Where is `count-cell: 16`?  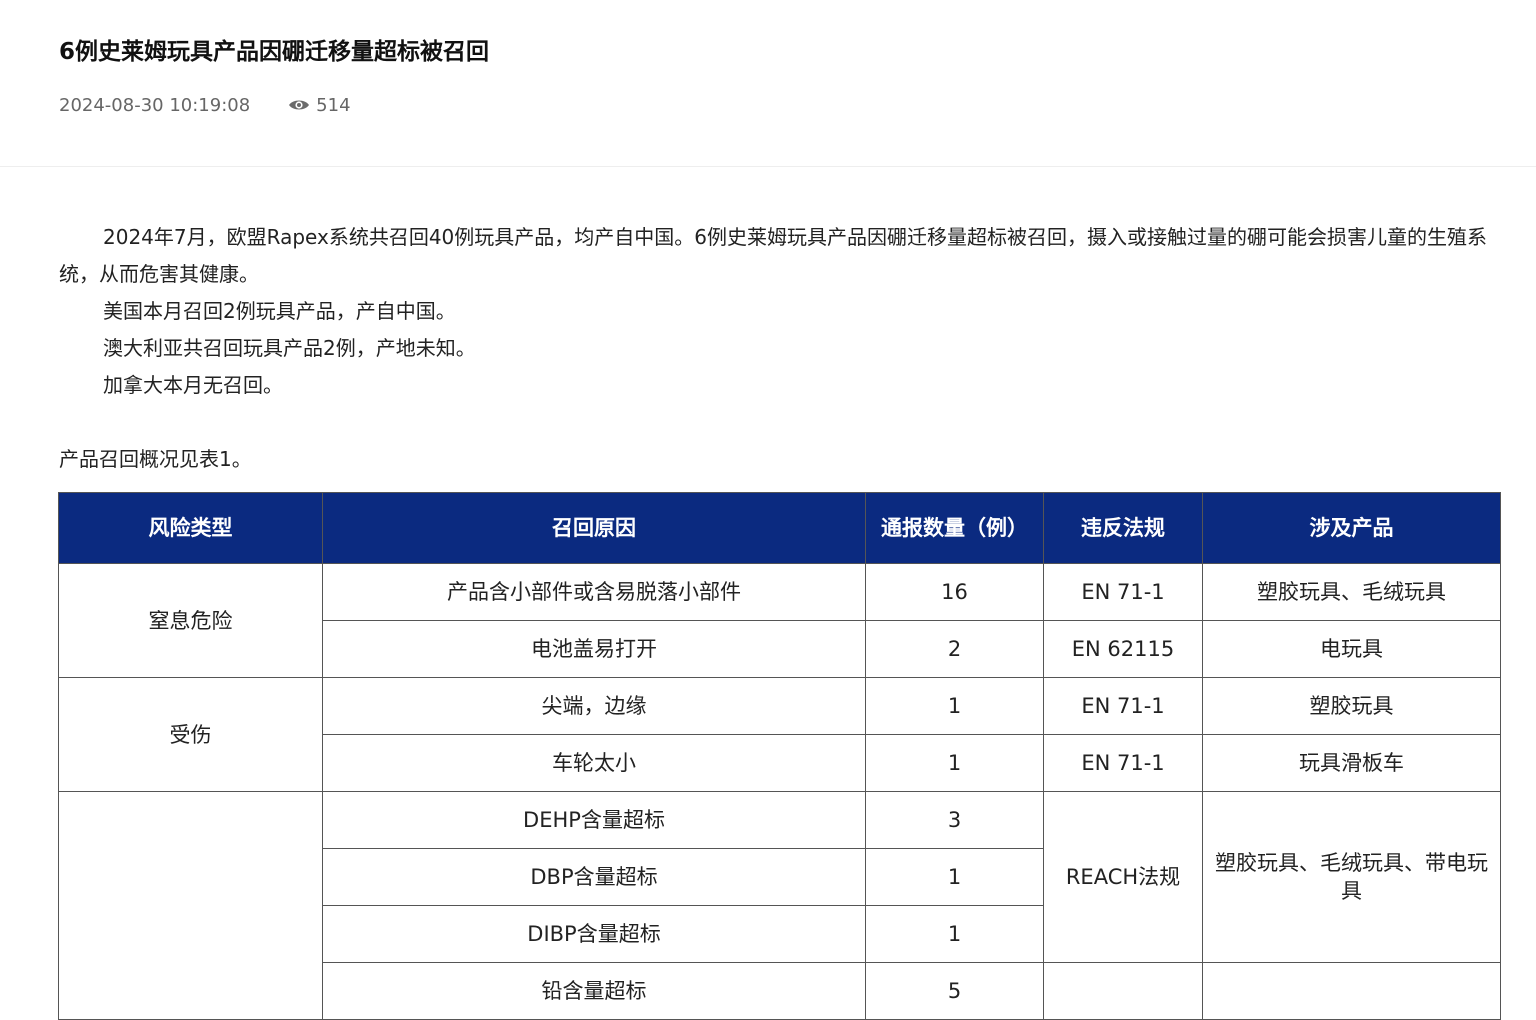 count-cell: 16 is located at coordinates (954, 592).